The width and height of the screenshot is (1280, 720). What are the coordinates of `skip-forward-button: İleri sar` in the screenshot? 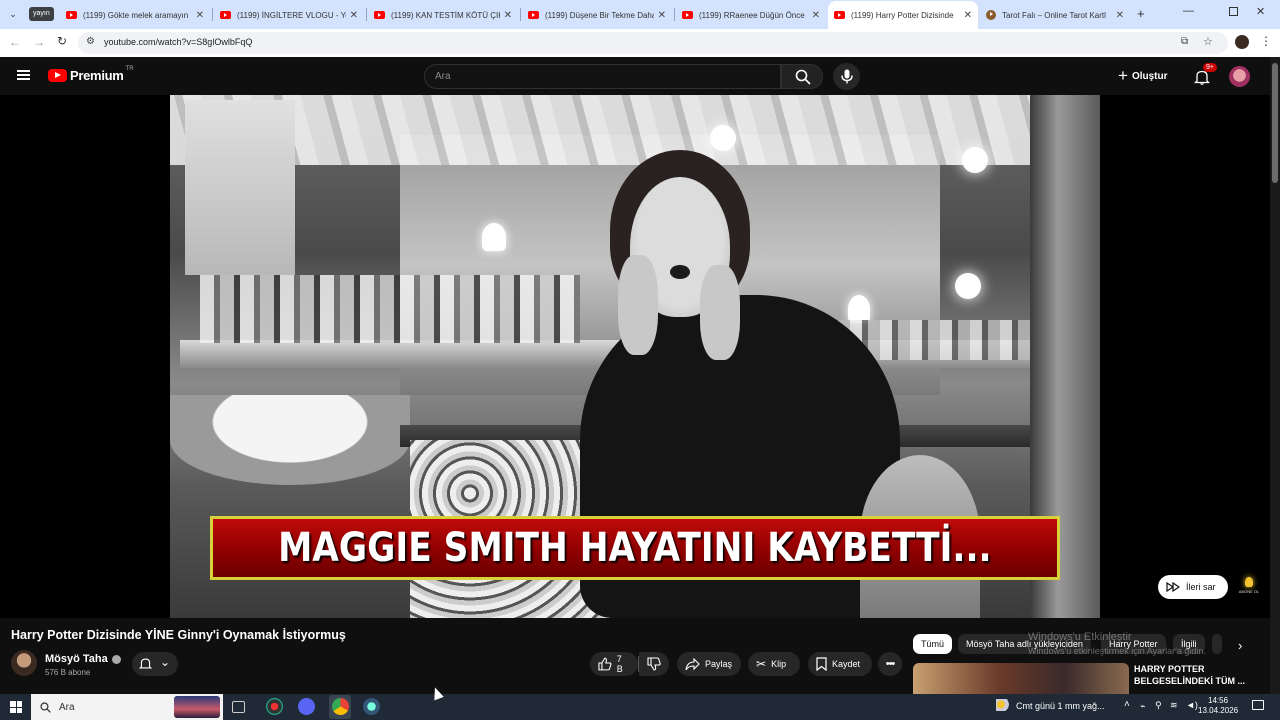 It's located at (1193, 587).